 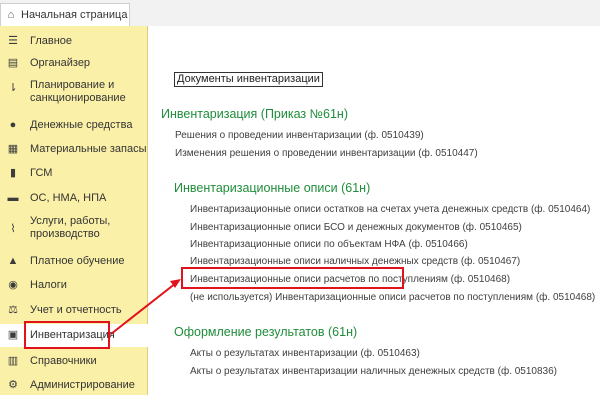 What do you see at coordinates (74, 15) in the screenshot?
I see `tab-home-label: Начальная страница` at bounding box center [74, 15].